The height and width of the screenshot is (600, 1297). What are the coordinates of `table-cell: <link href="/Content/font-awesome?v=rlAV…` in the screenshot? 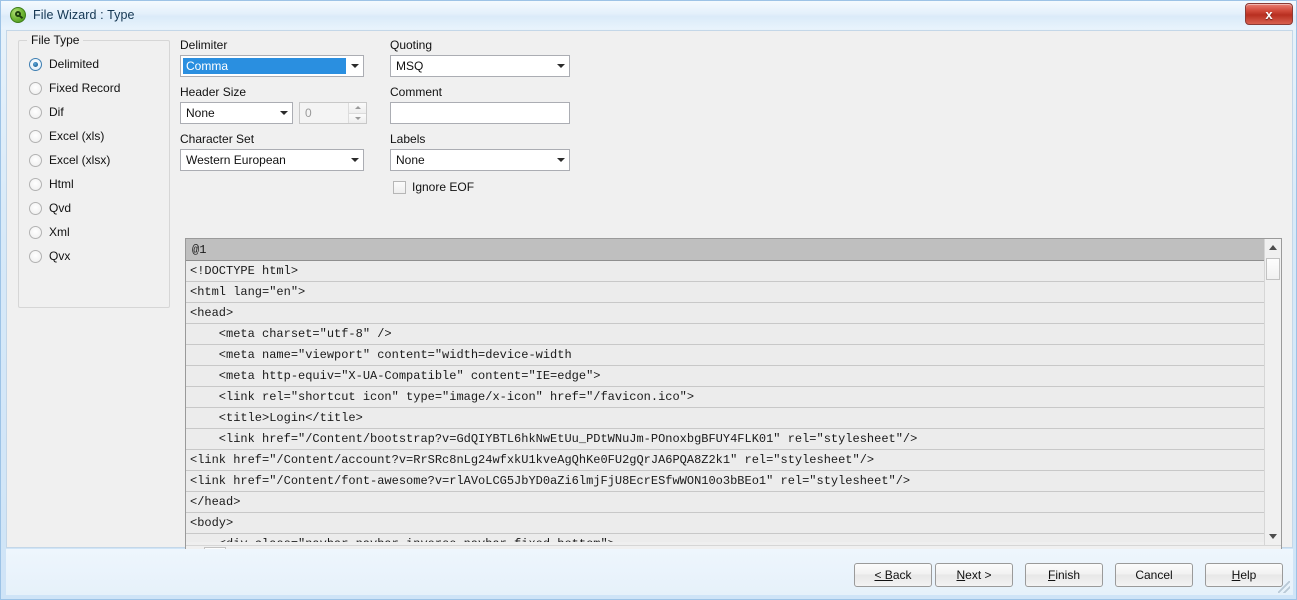 It's located at (550, 481).